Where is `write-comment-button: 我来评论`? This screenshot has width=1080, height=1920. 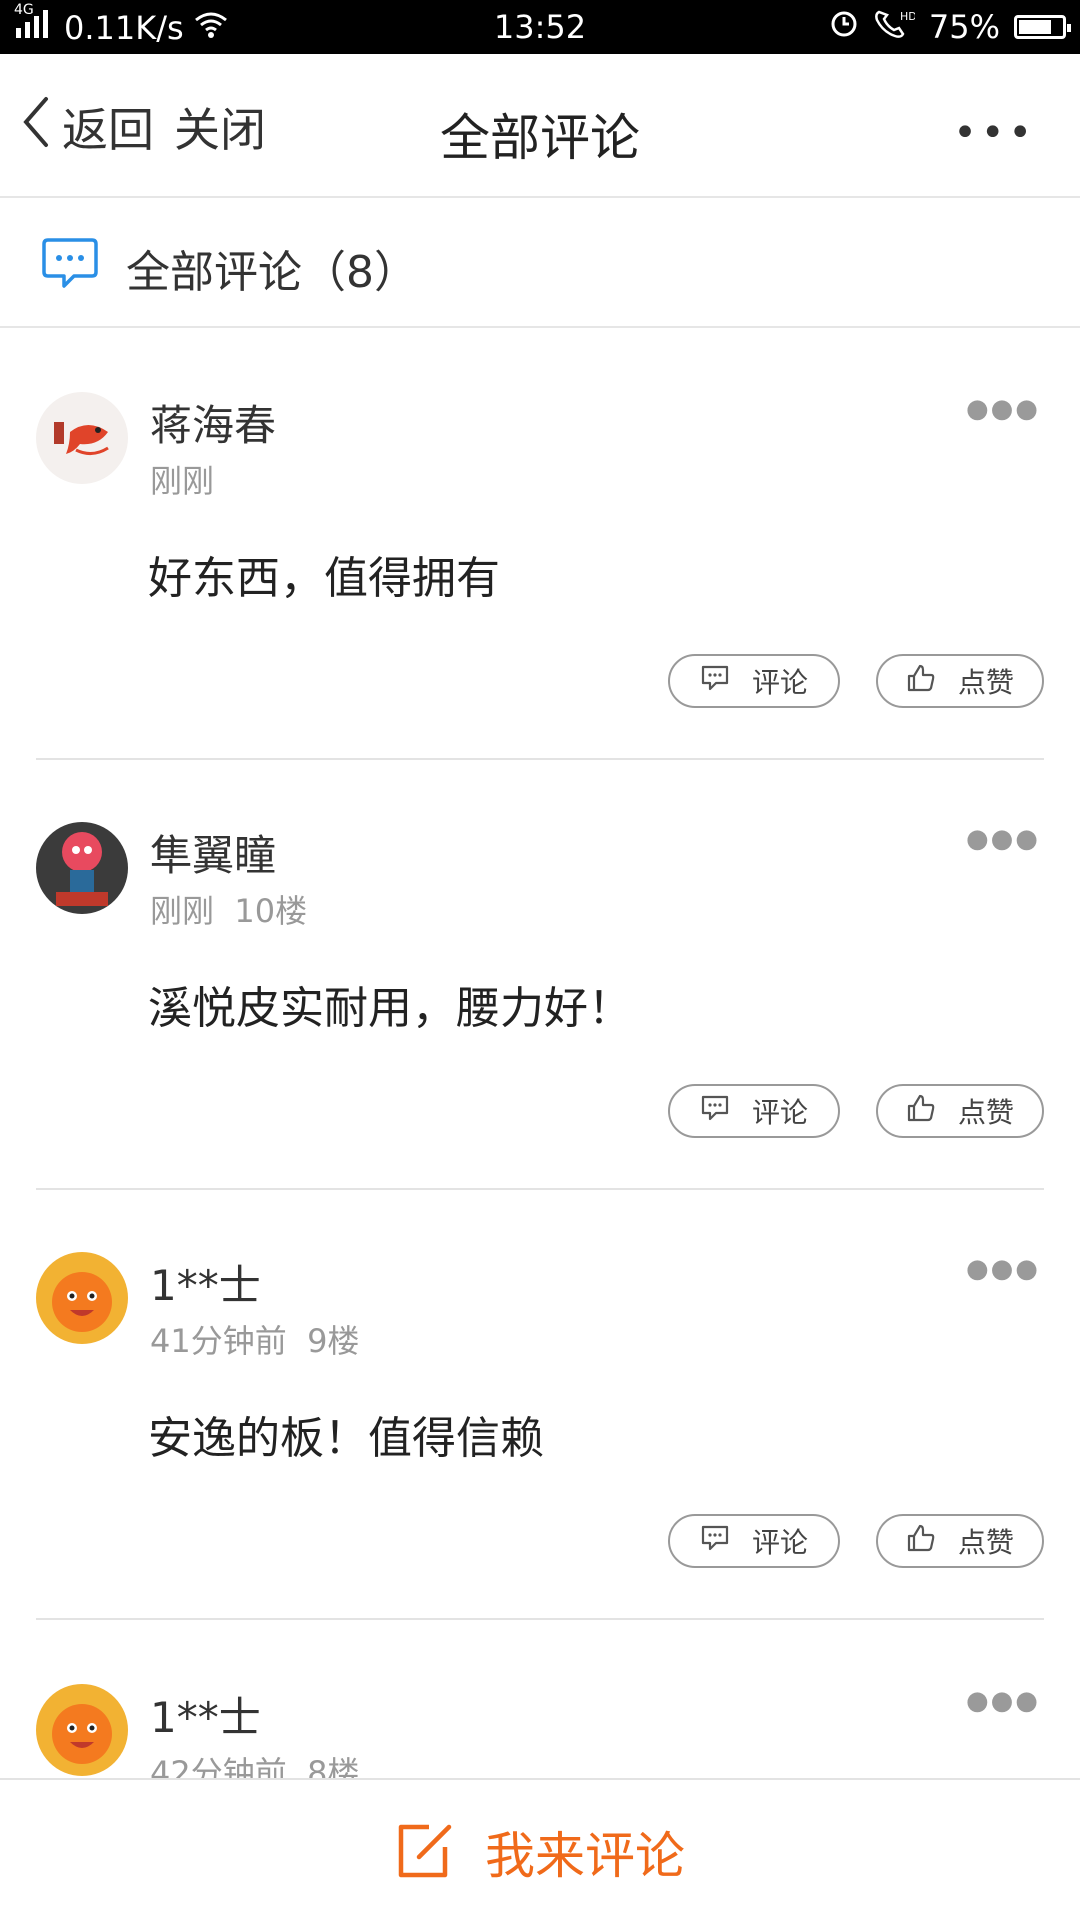
write-comment-button: 我来评论 is located at coordinates (540, 1852).